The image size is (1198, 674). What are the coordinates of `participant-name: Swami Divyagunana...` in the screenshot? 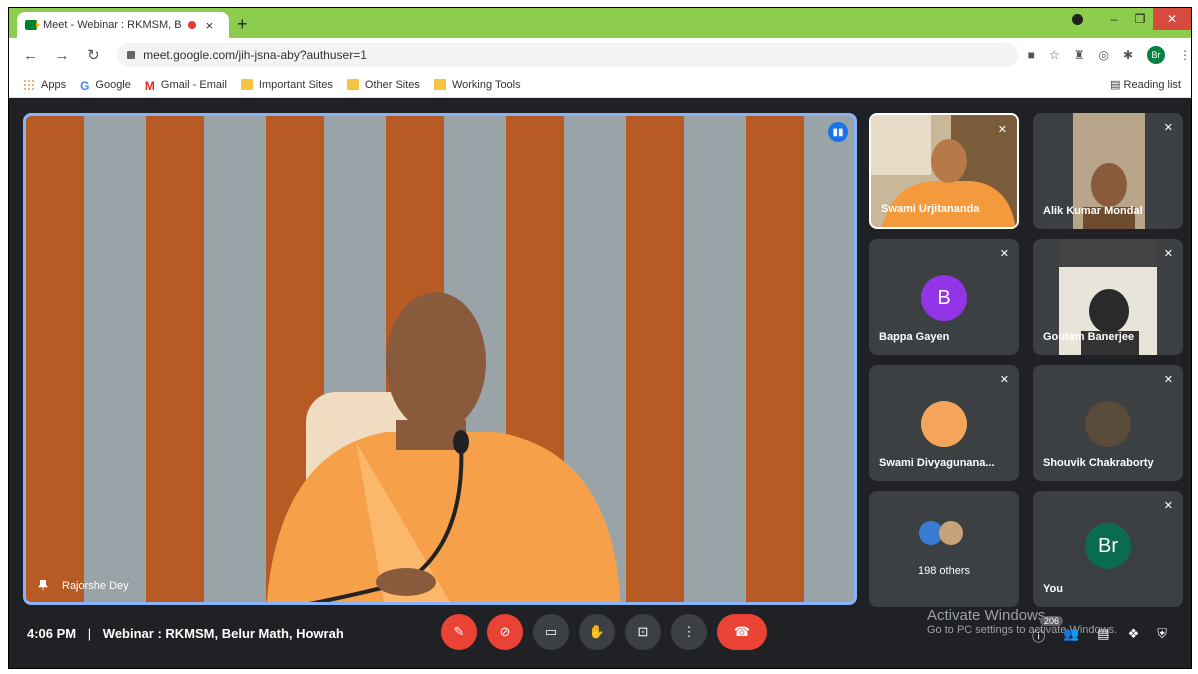 It's located at (937, 463).